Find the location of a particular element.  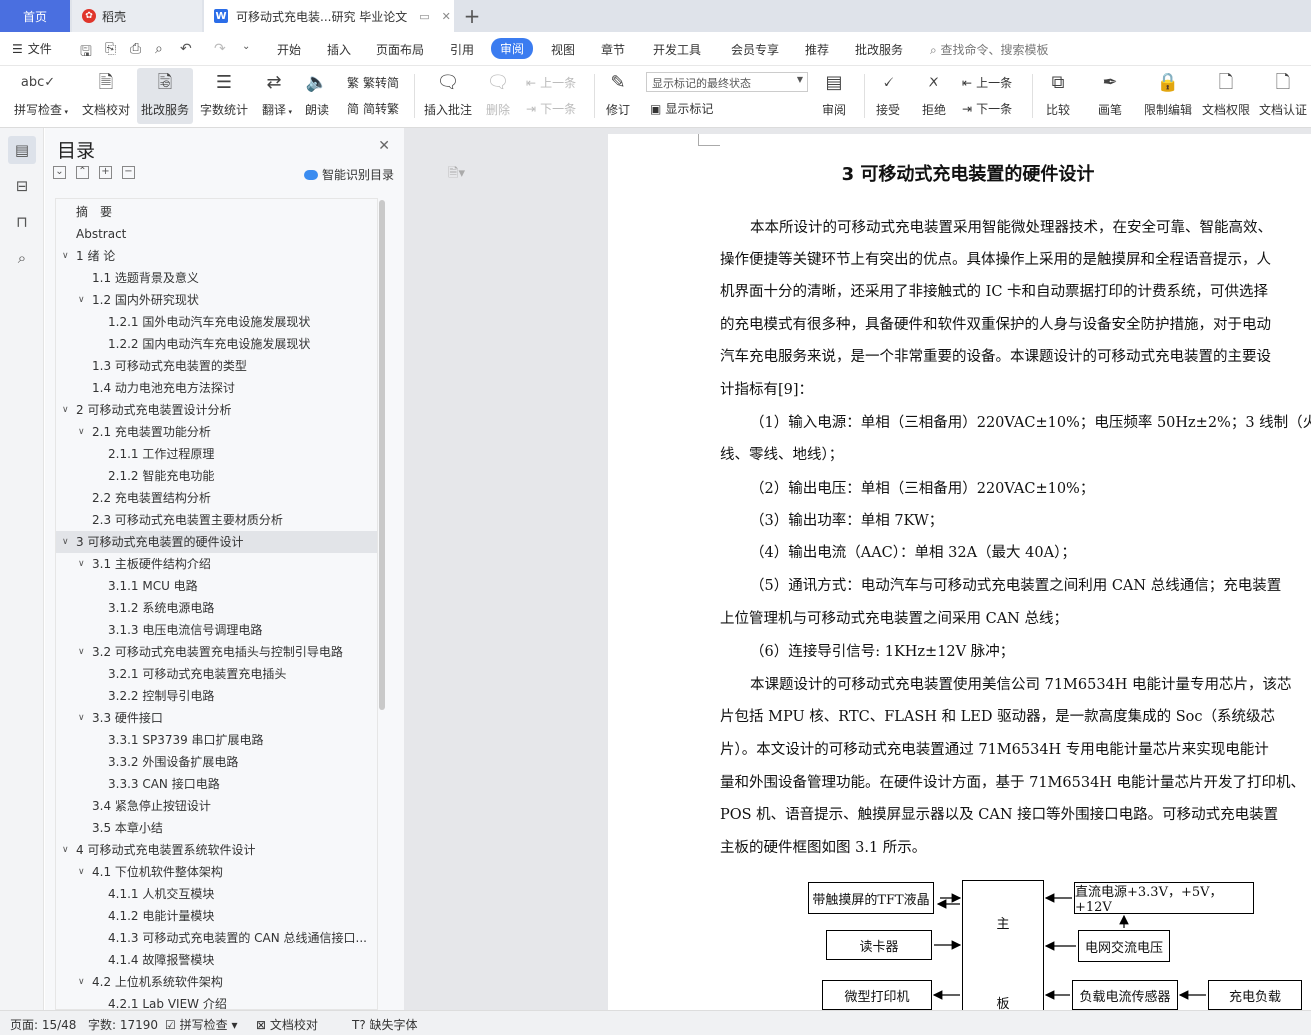

toc-item: ∨ 1.2 国内外研究现状 is located at coordinates (216, 300).